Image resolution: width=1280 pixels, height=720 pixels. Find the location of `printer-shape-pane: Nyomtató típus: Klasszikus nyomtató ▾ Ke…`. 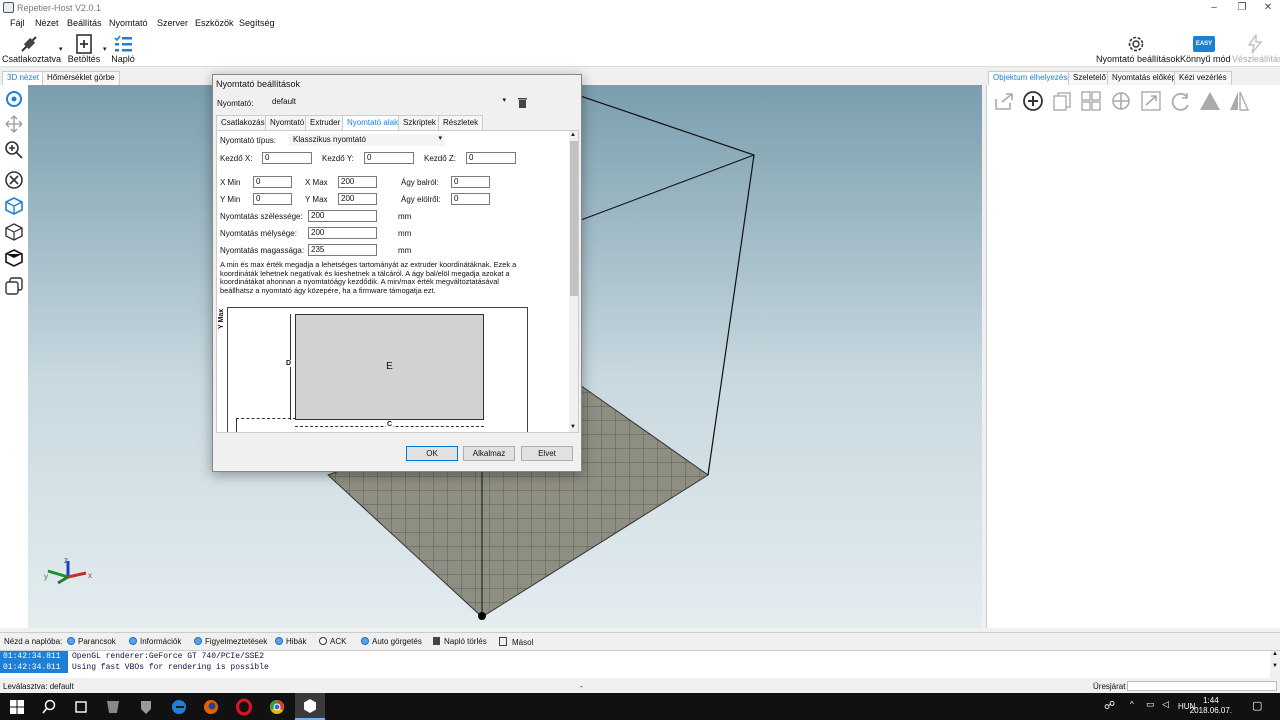

printer-shape-pane: Nyomtató típus: Klasszikus nyomtató ▾ Ke… is located at coordinates (397, 281).